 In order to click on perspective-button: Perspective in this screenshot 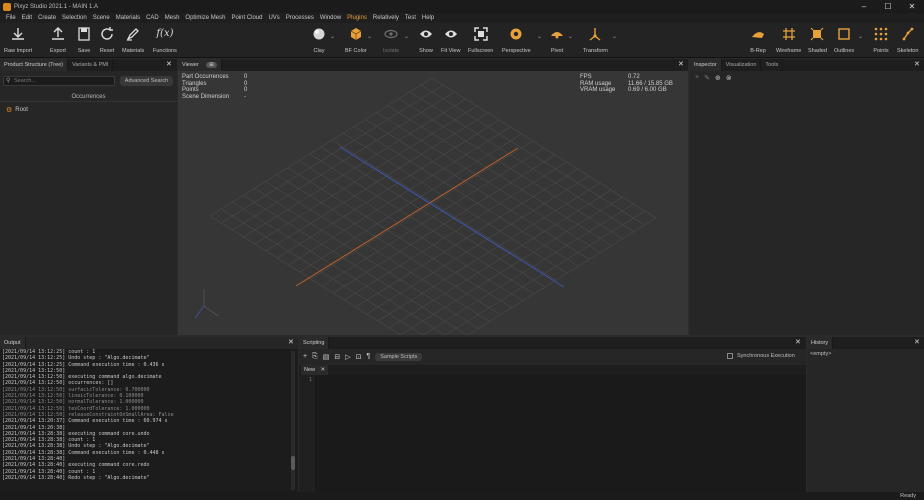, I will do `click(516, 40)`.